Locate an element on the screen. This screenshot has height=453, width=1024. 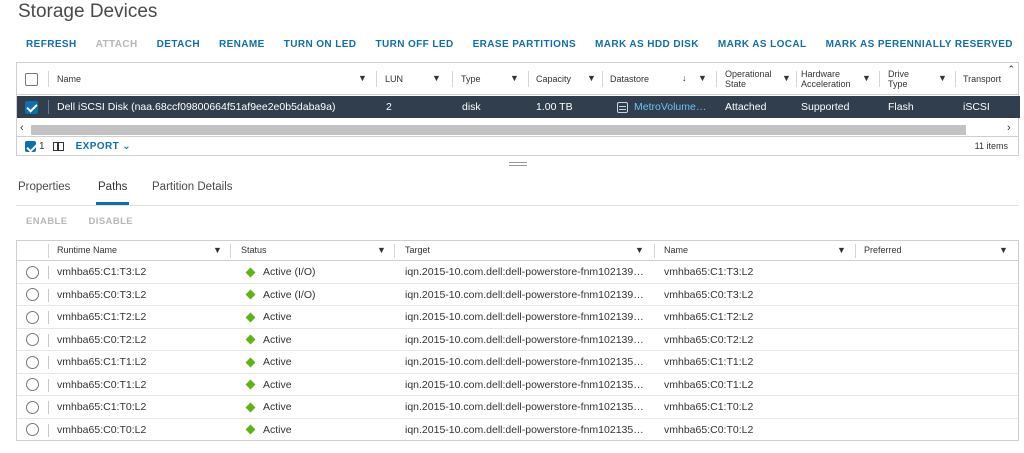
rename-button: RENAME is located at coordinates (242, 46).